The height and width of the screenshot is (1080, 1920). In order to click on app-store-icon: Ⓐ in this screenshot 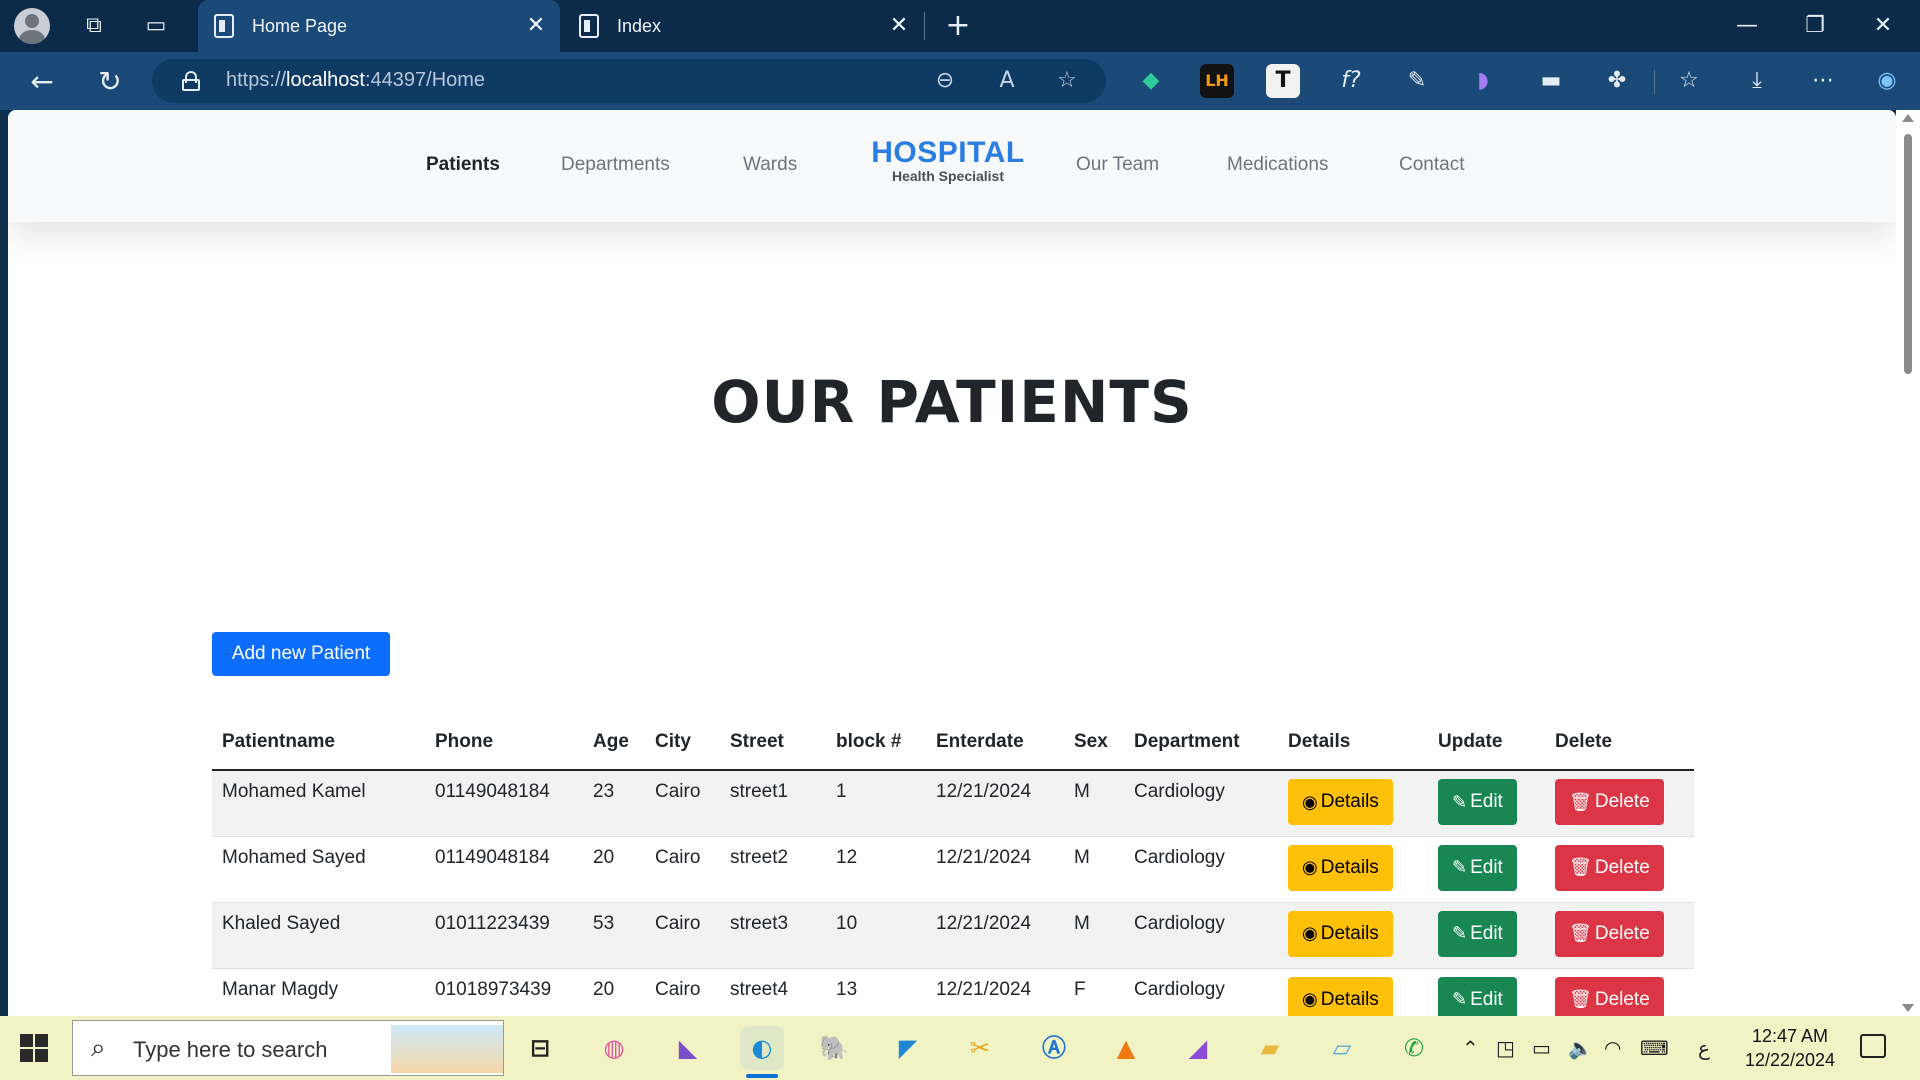, I will do `click(1054, 1048)`.